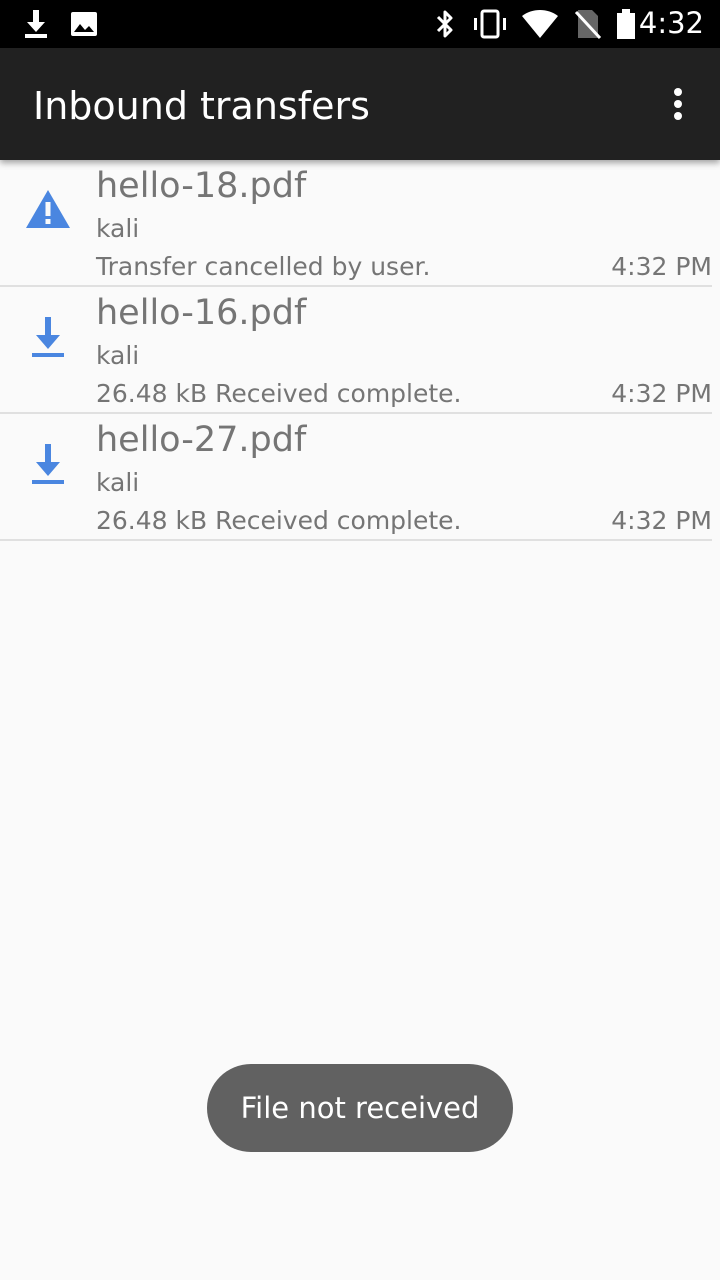  I want to click on toast-message: File not received, so click(360, 1108).